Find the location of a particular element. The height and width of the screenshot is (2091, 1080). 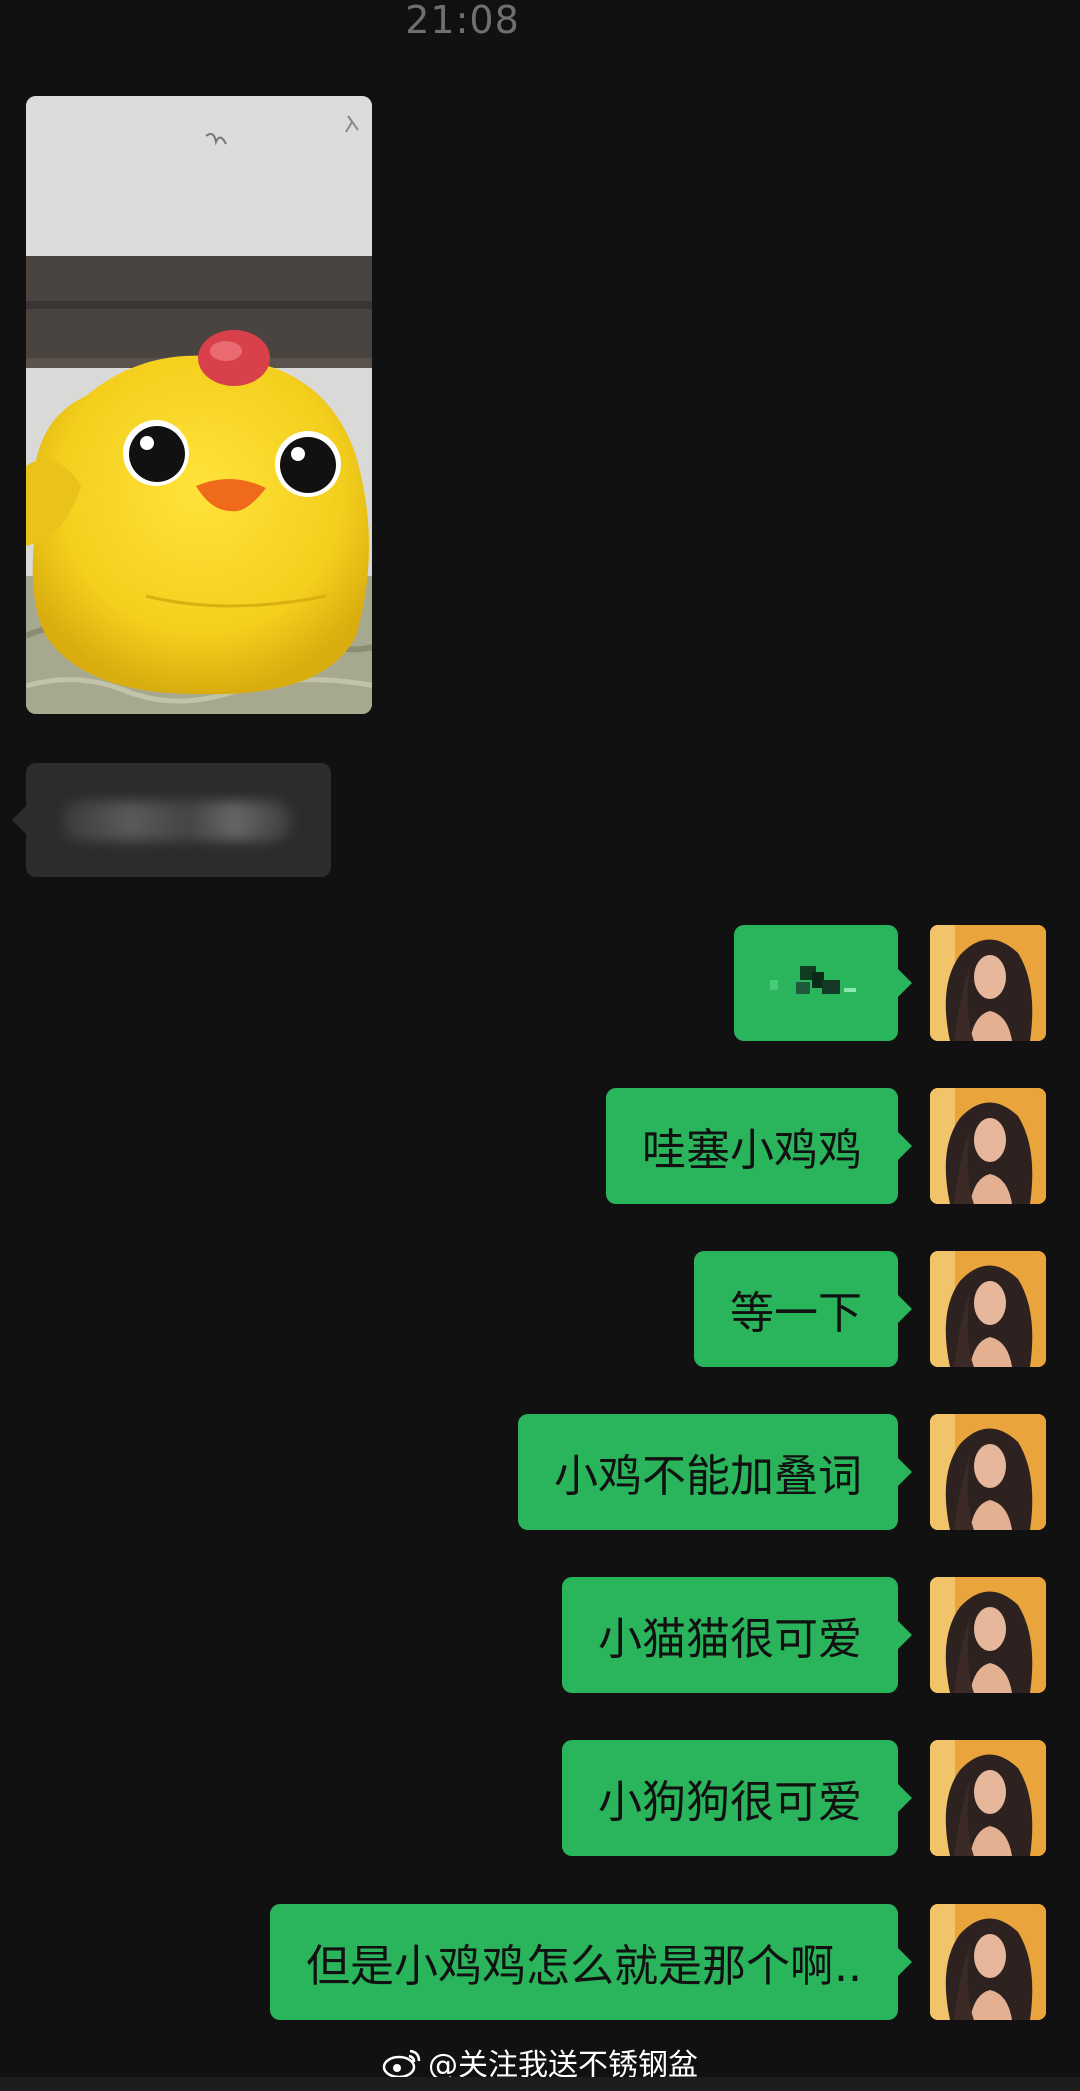

outgoing-bubble: 小狗狗很可爱 is located at coordinates (737, 1798).